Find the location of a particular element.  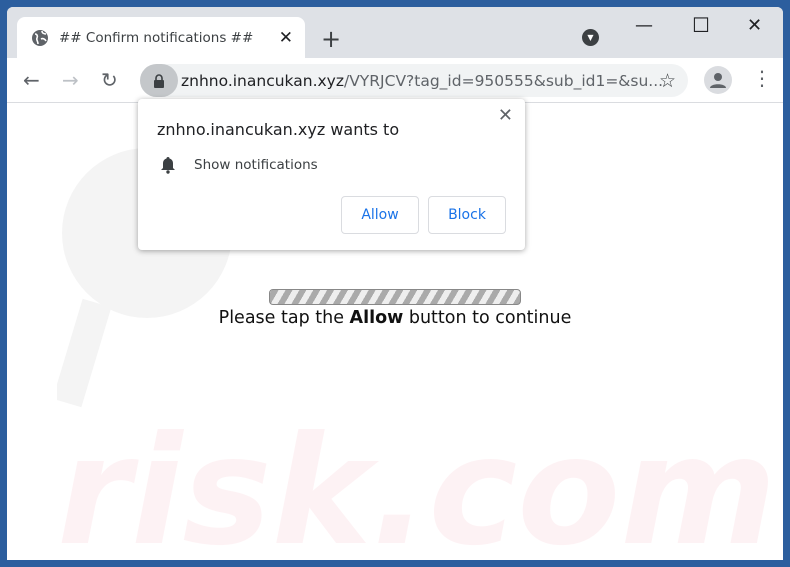

prompt-title: znhno.inancukan.xyz wants to is located at coordinates (278, 129).